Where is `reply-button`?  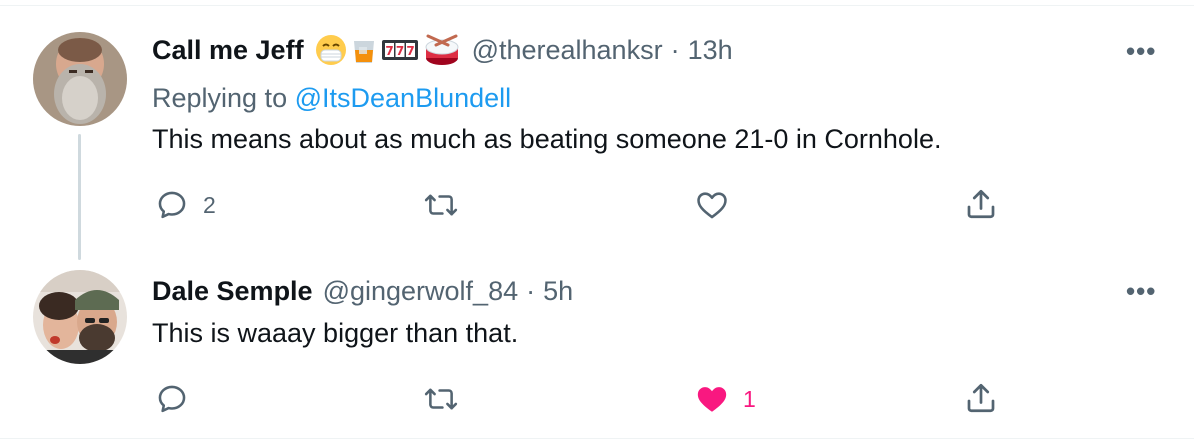 reply-button is located at coordinates (179, 399).